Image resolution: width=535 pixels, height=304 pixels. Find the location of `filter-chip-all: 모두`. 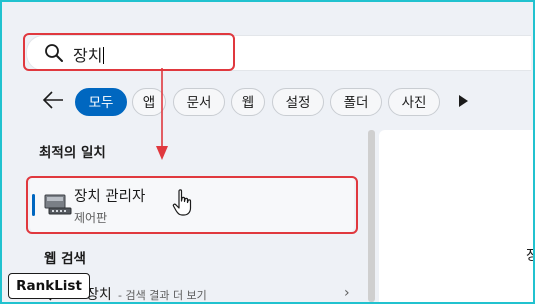

filter-chip-all: 모두 is located at coordinates (101, 102).